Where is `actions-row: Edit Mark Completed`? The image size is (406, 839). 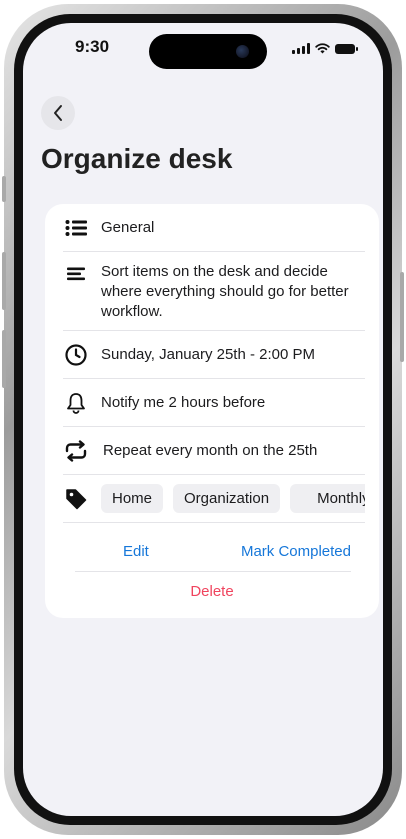
actions-row: Edit Mark Completed is located at coordinates (213, 551).